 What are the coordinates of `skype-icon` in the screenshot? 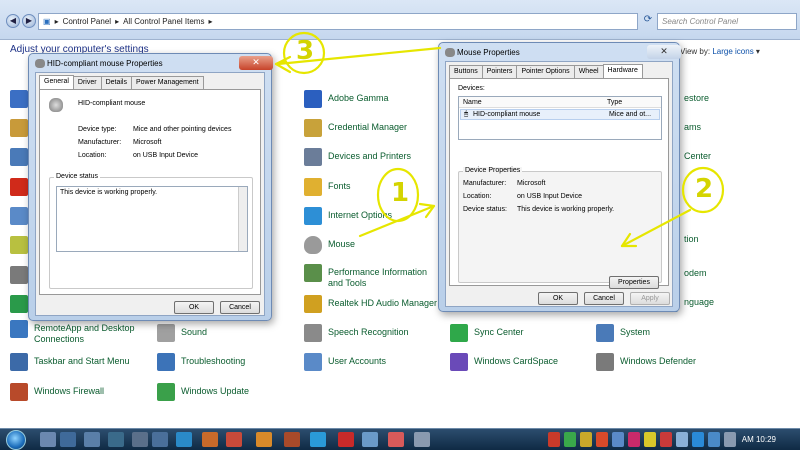 It's located at (318, 439).